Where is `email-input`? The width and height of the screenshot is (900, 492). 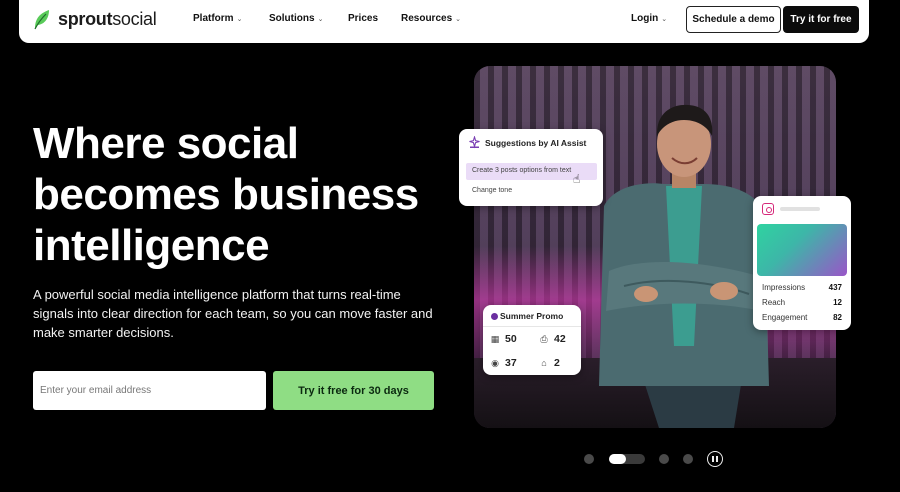 email-input is located at coordinates (149, 390).